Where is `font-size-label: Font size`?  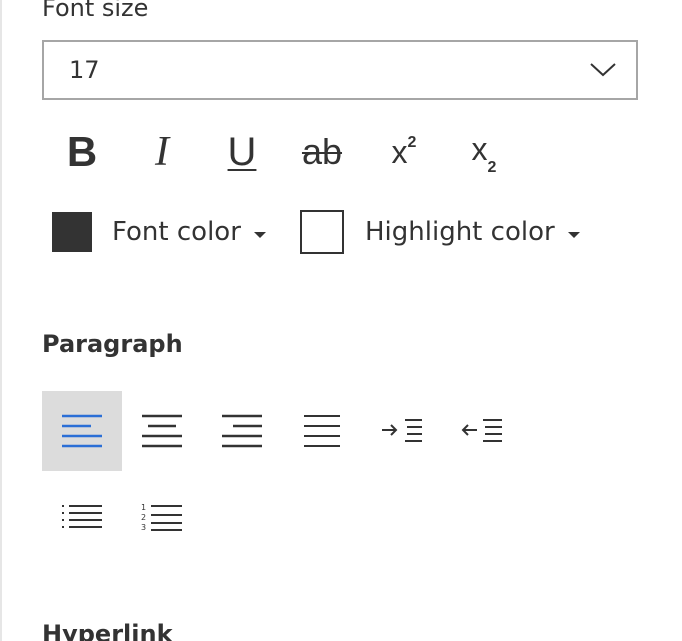 font-size-label: Font size is located at coordinates (95, 11).